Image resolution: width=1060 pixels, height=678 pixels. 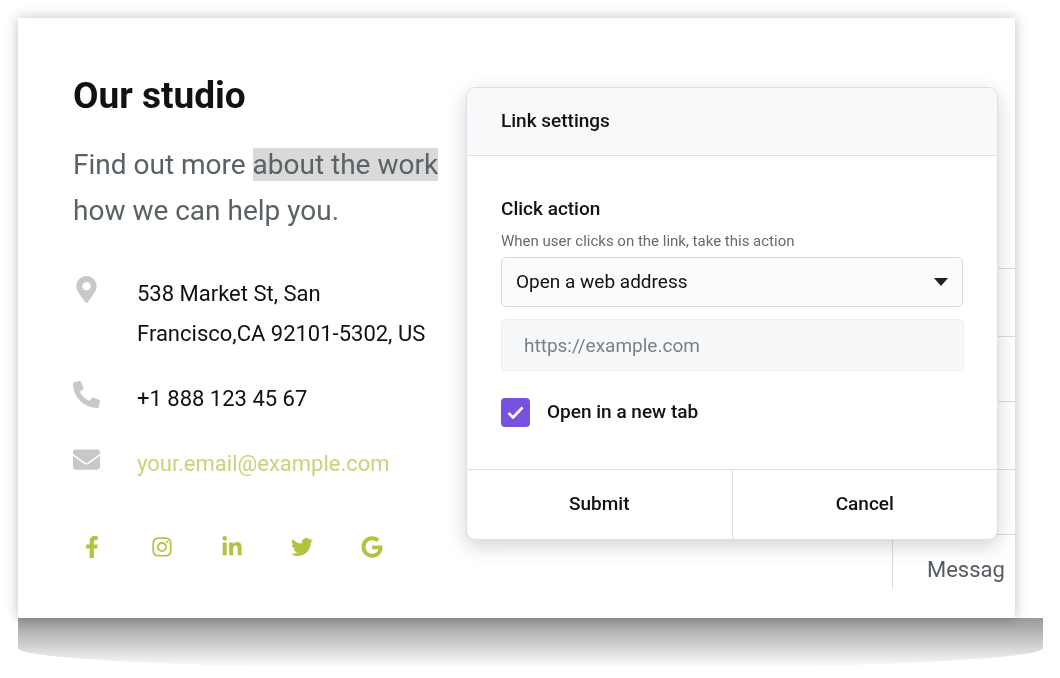 What do you see at coordinates (732, 282) in the screenshot?
I see `action-select: Open a web address` at bounding box center [732, 282].